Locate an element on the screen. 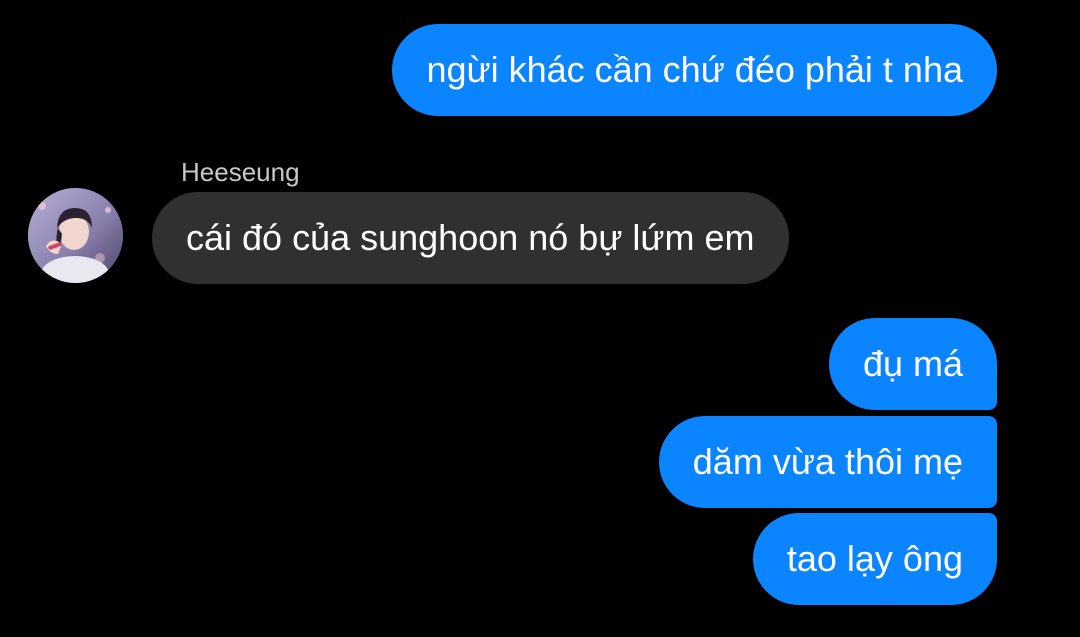 This screenshot has height=637, width=1080. sender-name: Heeseung is located at coordinates (240, 172).